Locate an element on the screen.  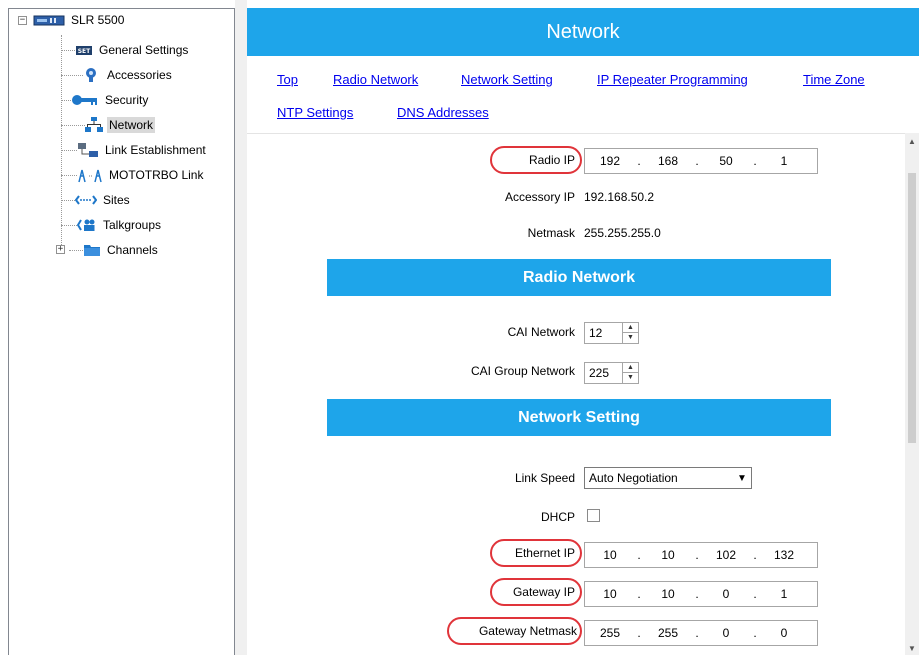
repeater-icon is located at coordinates (49, 20).